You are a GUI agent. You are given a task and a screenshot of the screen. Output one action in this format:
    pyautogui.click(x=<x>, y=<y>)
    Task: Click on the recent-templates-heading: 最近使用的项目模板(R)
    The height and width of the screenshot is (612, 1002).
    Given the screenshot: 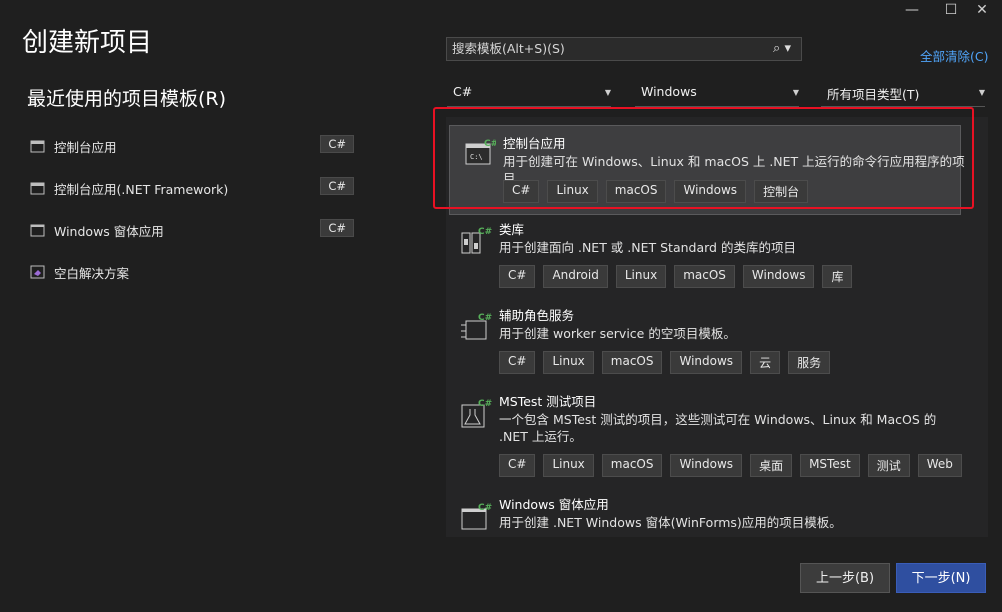 What is the action you would take?
    pyautogui.click(x=127, y=99)
    